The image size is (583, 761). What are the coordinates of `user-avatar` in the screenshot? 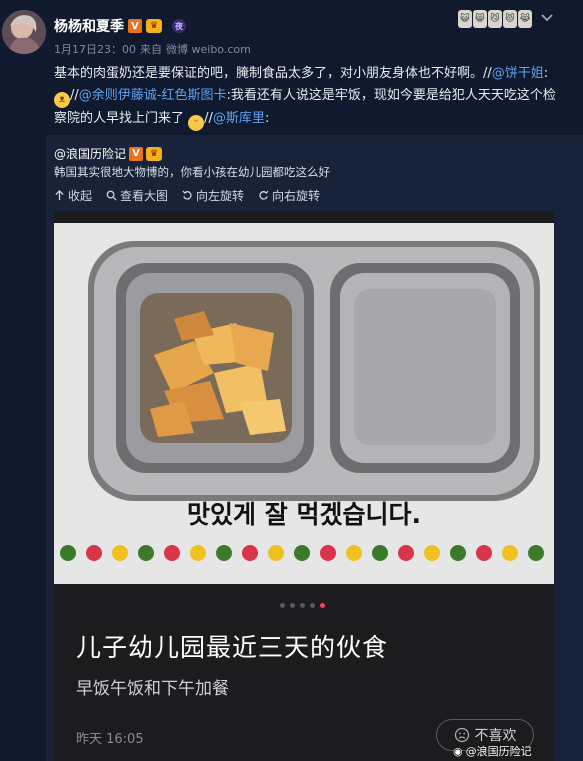 It's located at (24, 32).